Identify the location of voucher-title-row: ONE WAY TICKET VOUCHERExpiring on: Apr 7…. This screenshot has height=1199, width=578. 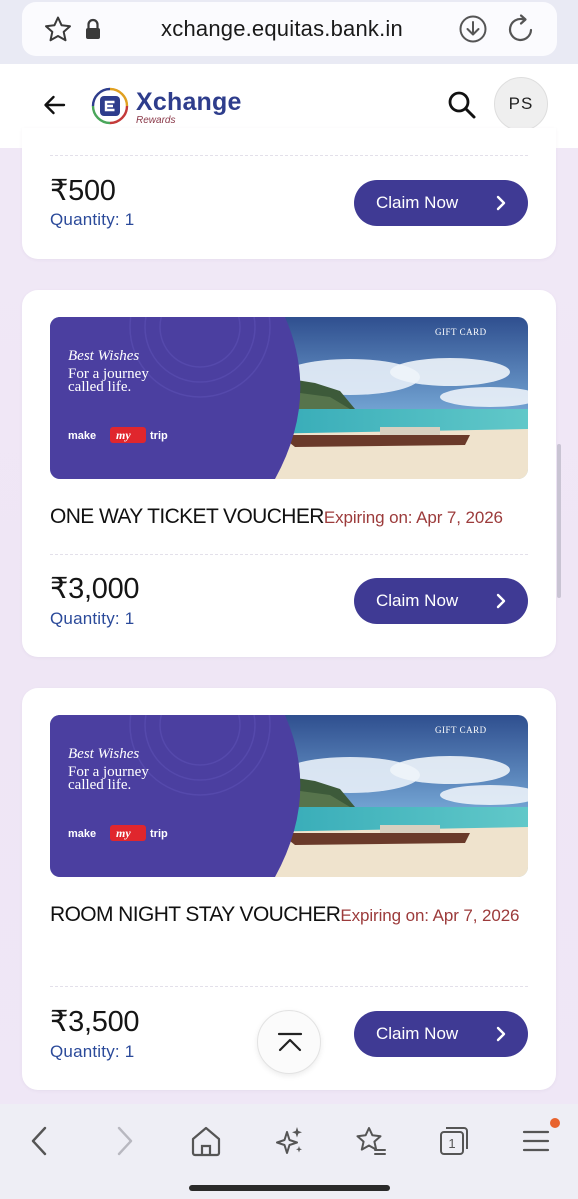
(290, 518).